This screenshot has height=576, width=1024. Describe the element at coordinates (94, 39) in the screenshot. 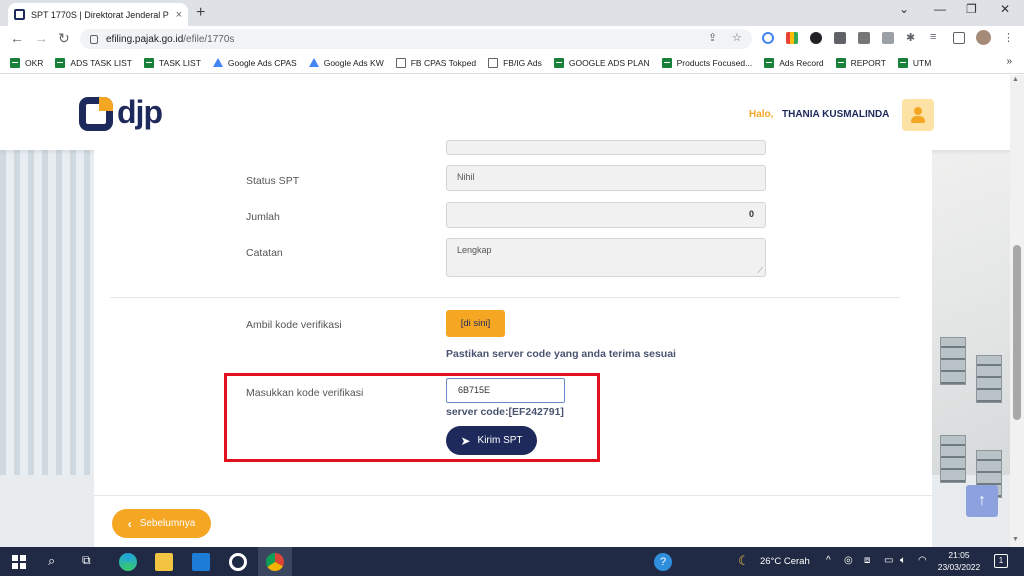

I see `lock-icon` at that location.